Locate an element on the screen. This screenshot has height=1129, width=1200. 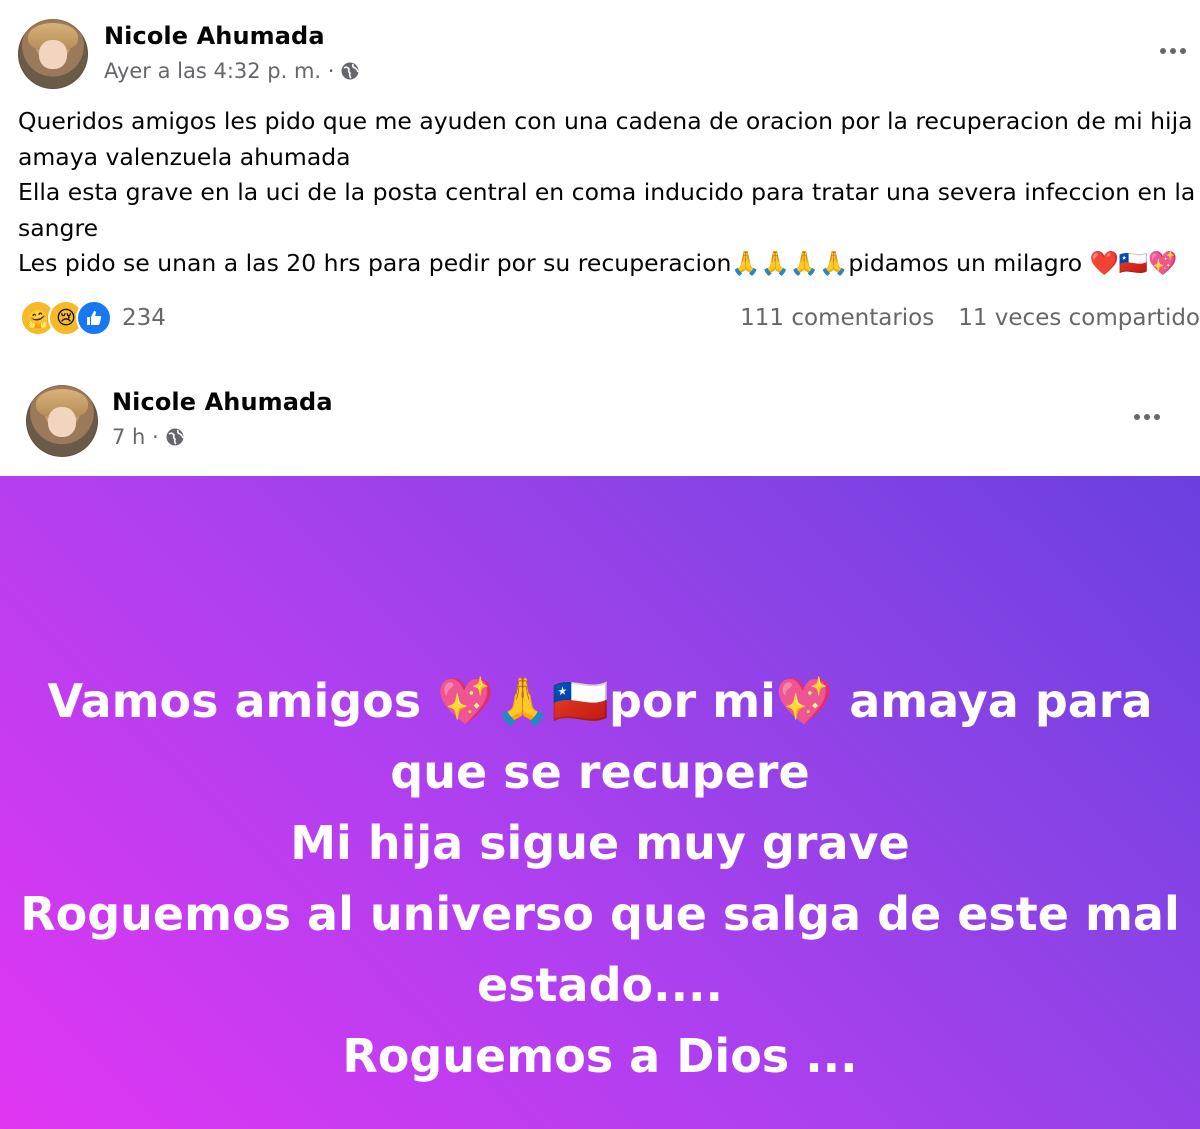
reactions-summary: 🤗 😢 234 is located at coordinates (93, 318).